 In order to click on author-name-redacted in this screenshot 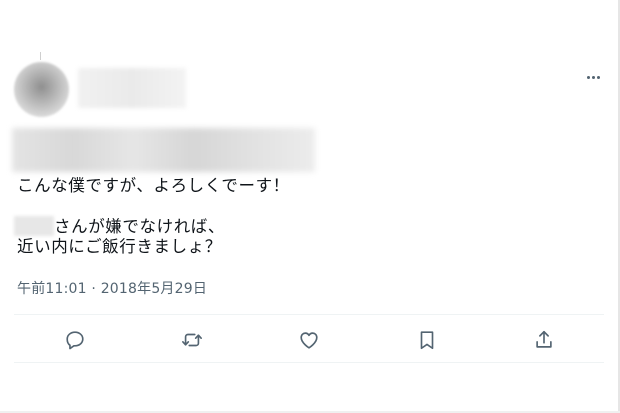, I will do `click(132, 88)`.